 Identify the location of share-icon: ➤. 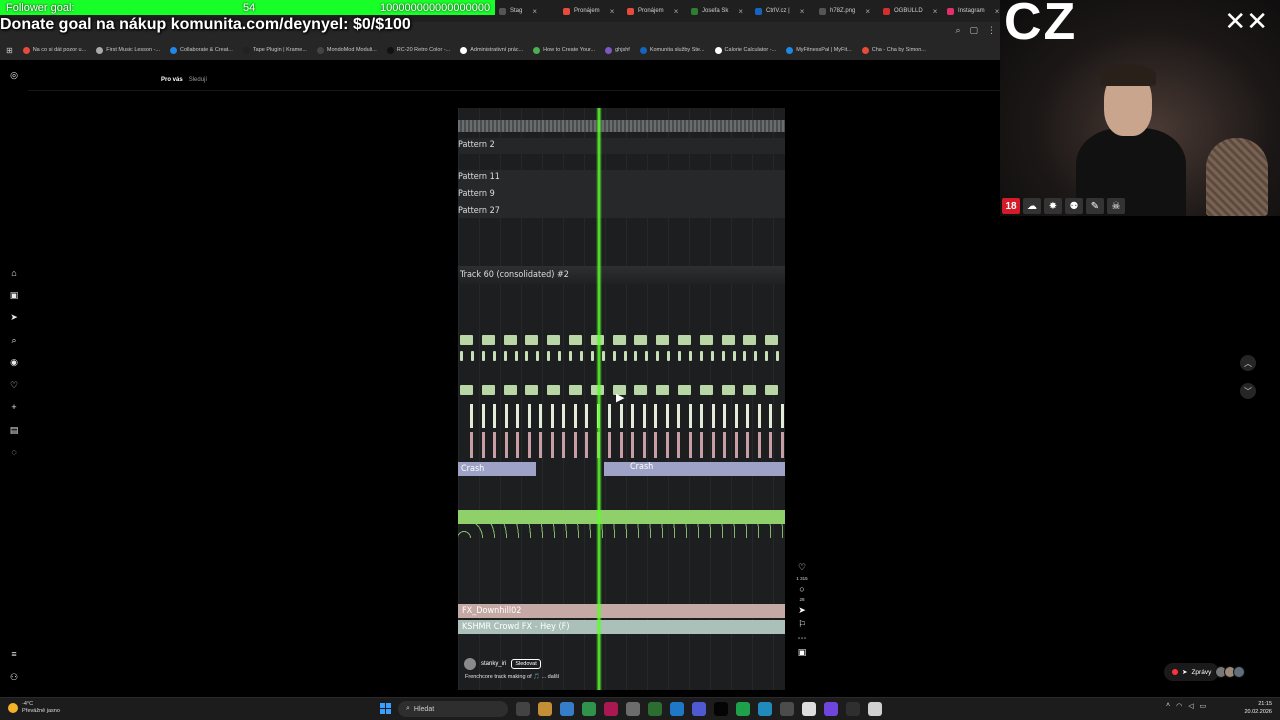
(802, 610).